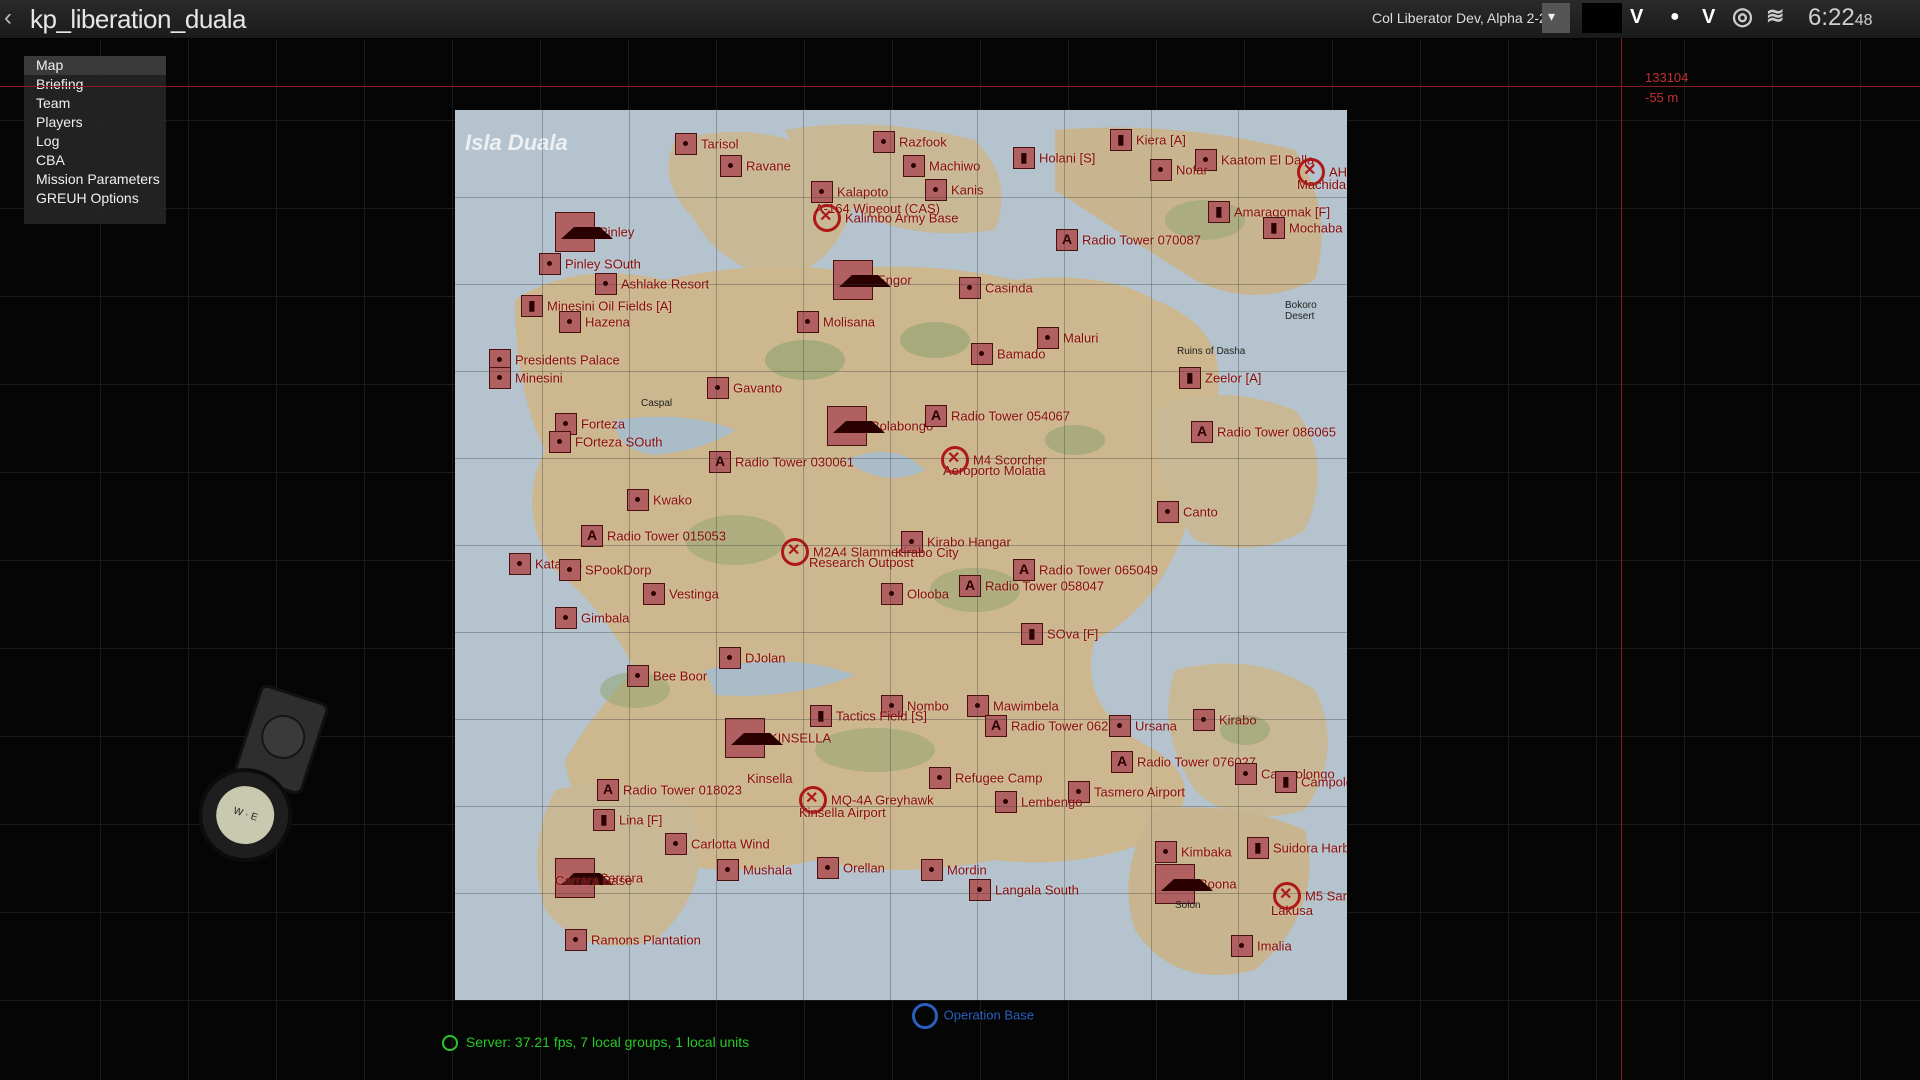 The width and height of the screenshot is (1920, 1080). I want to click on map-marker: Casinda, so click(996, 288).